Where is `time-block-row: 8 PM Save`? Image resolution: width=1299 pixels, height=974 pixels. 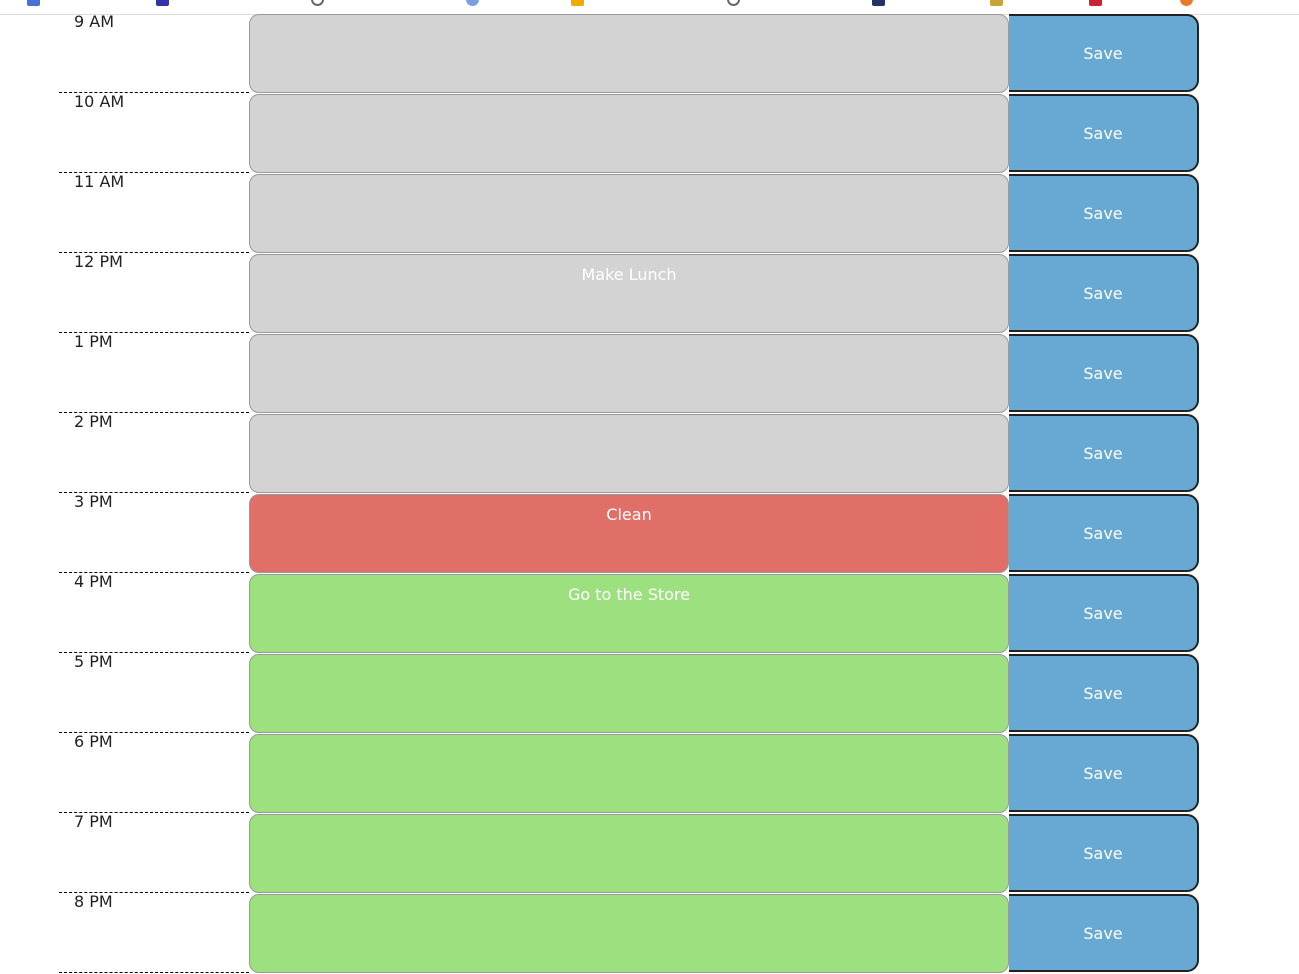
time-block-row: 8 PM Save is located at coordinates (649, 934).